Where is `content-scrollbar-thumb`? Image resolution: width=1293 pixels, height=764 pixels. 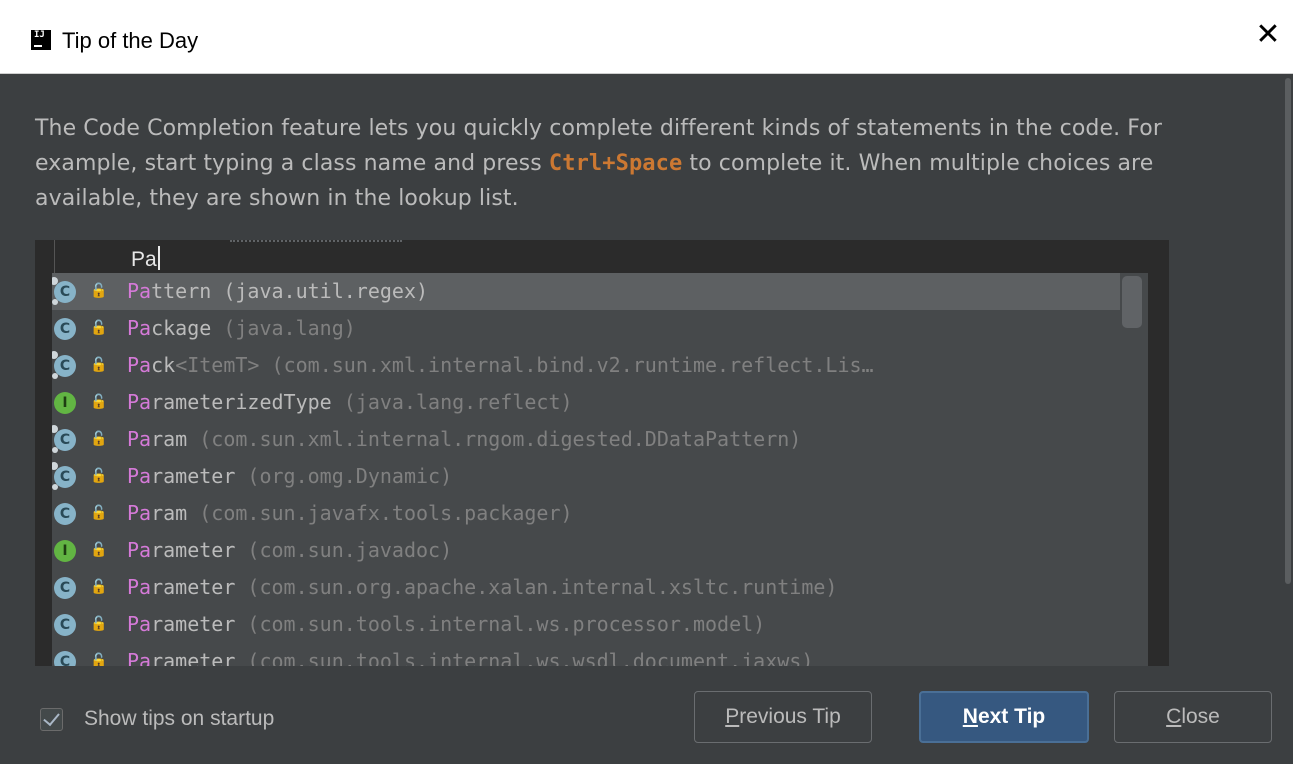 content-scrollbar-thumb is located at coordinates (1288, 331).